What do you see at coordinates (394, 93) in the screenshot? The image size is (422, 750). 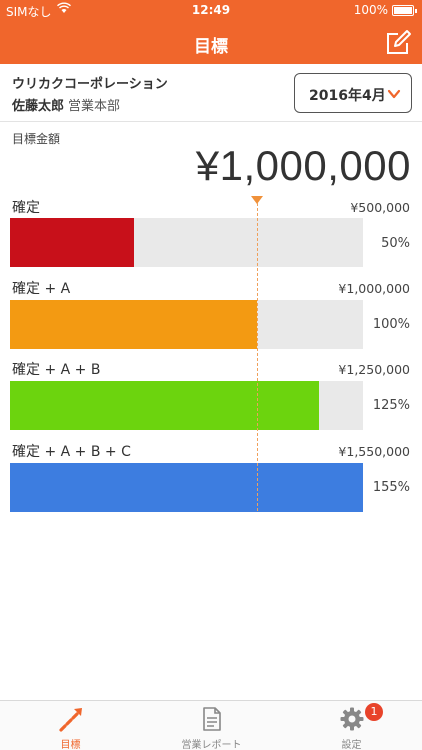 I see `chevron-down-icon` at bounding box center [394, 93].